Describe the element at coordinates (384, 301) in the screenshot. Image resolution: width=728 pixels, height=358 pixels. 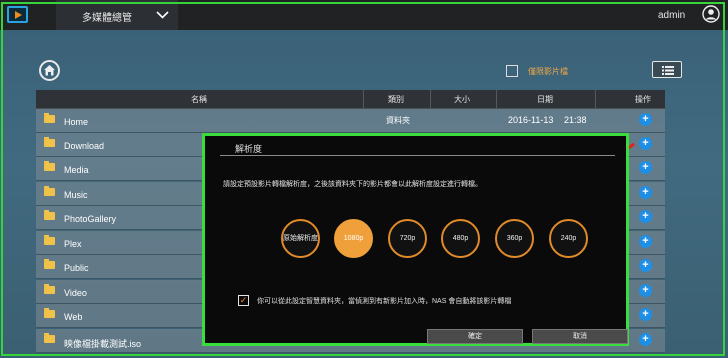
I see `smart-folder-label: 你可以從此設定智慧資料夾，當偵測到有新影片加入時，NAS 會自動將該影片轉檔` at that location.